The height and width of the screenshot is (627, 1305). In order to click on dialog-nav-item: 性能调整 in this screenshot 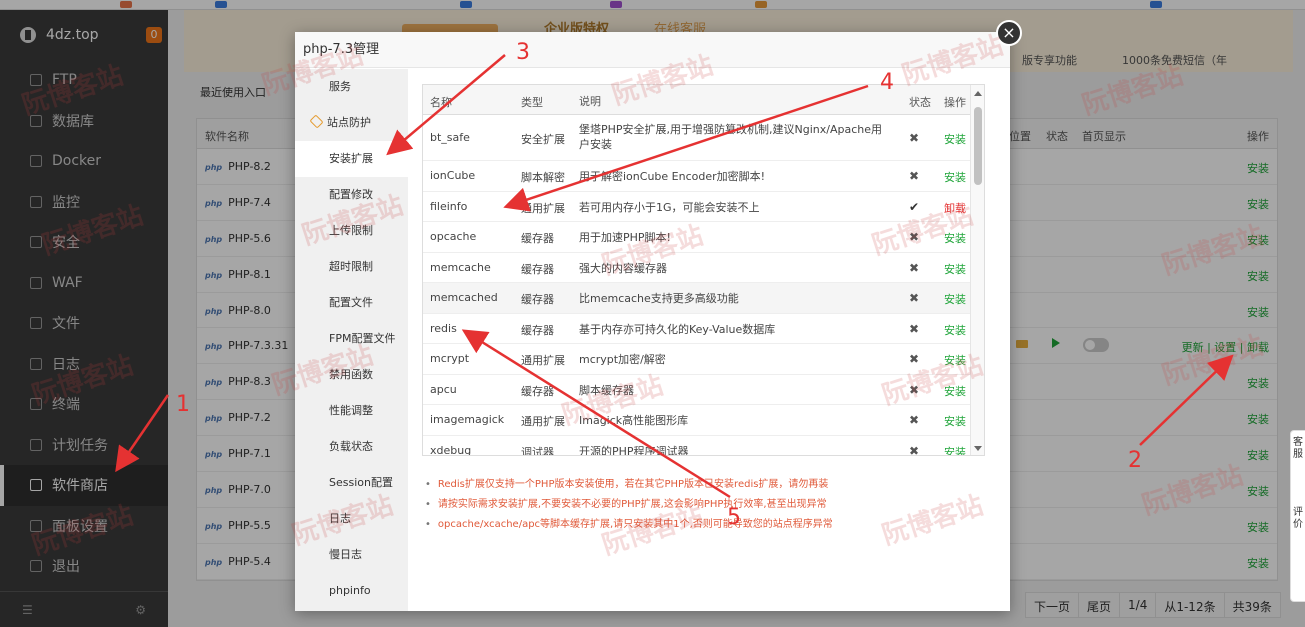, I will do `click(351, 411)`.